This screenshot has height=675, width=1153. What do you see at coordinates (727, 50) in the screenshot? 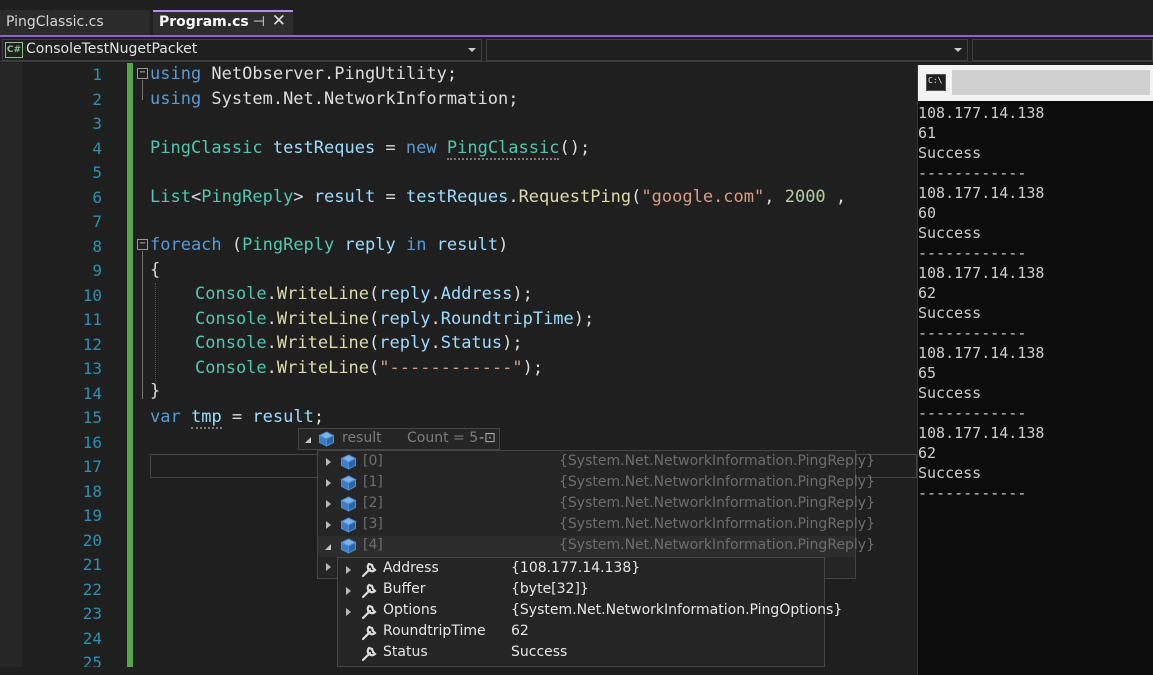
I see `type-dropdown` at bounding box center [727, 50].